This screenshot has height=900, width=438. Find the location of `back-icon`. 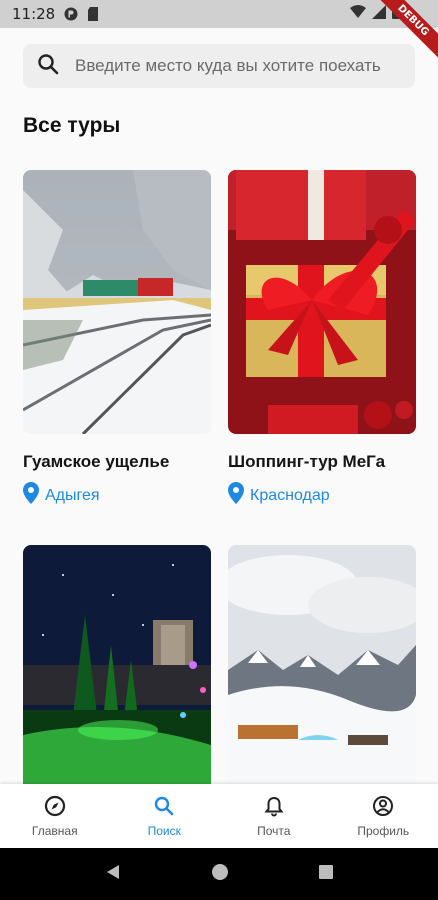

back-icon is located at coordinates (113, 874).